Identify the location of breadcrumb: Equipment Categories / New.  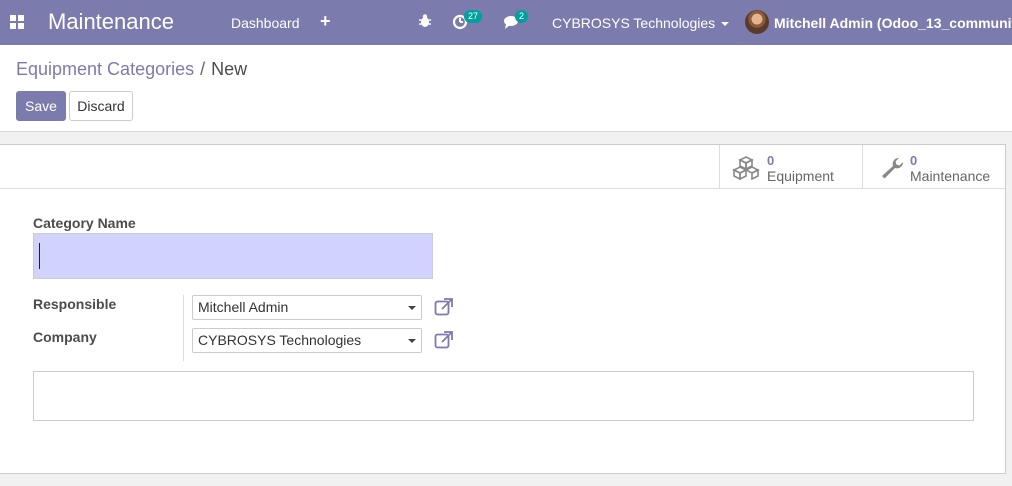
(131, 69).